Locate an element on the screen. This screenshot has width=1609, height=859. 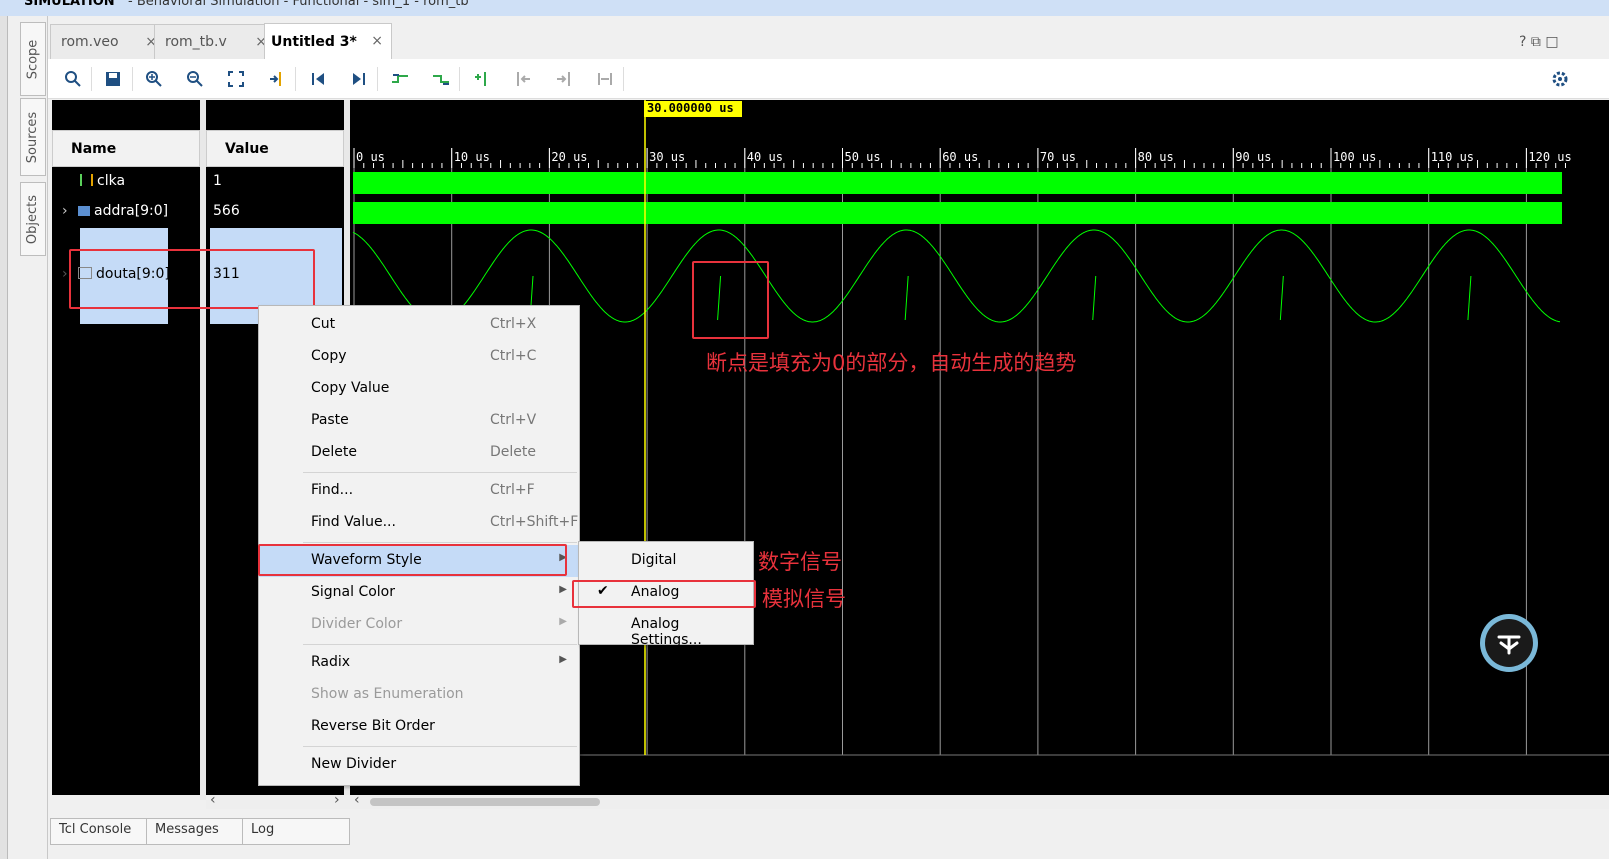
swap-cursors-icon is located at coordinates (605, 79).